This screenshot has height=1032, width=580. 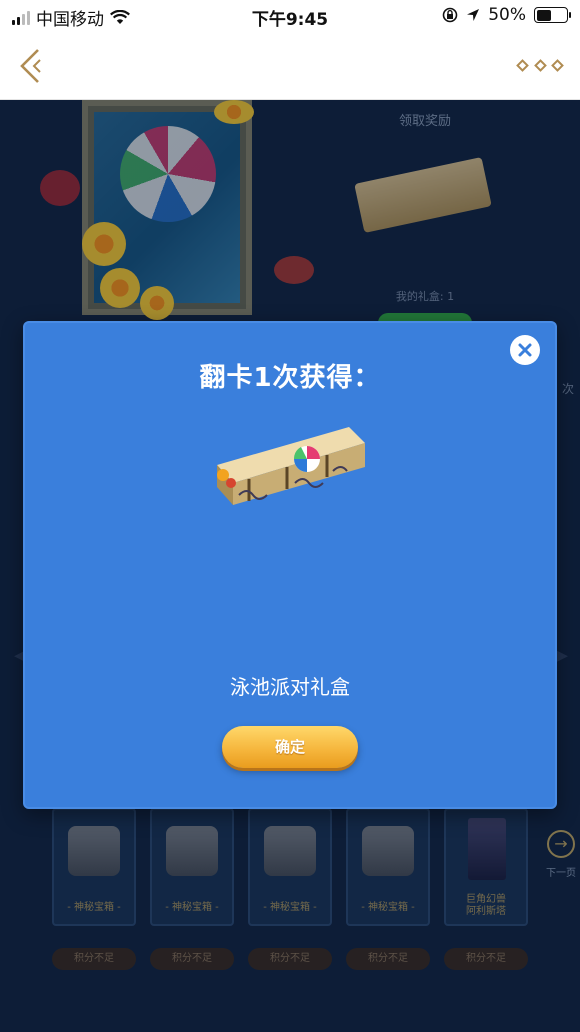 What do you see at coordinates (290, 687) in the screenshot?
I see `item-name: 泳池派对礼盒` at bounding box center [290, 687].